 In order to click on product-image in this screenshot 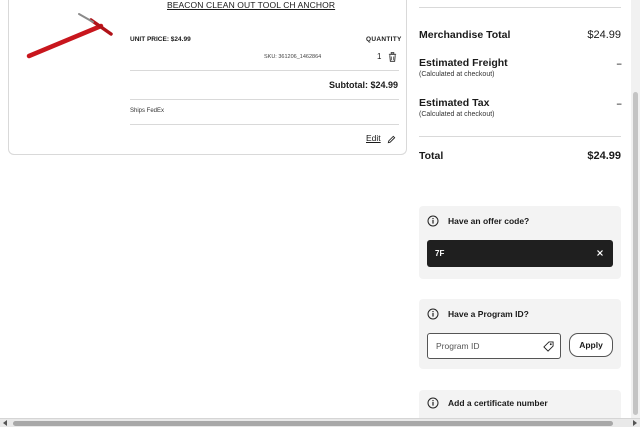, I will do `click(71, 36)`.